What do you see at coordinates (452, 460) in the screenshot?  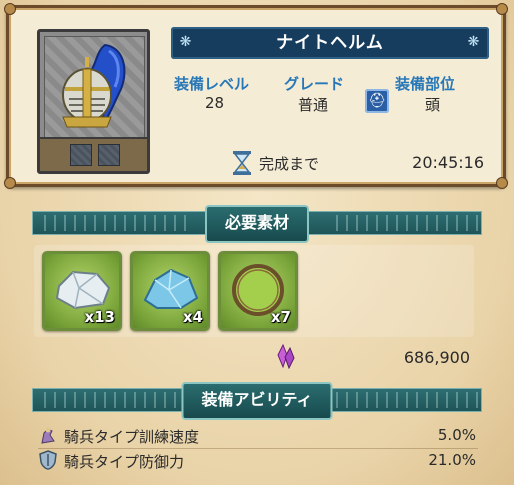 I see `ability-value: 21.0%` at bounding box center [452, 460].